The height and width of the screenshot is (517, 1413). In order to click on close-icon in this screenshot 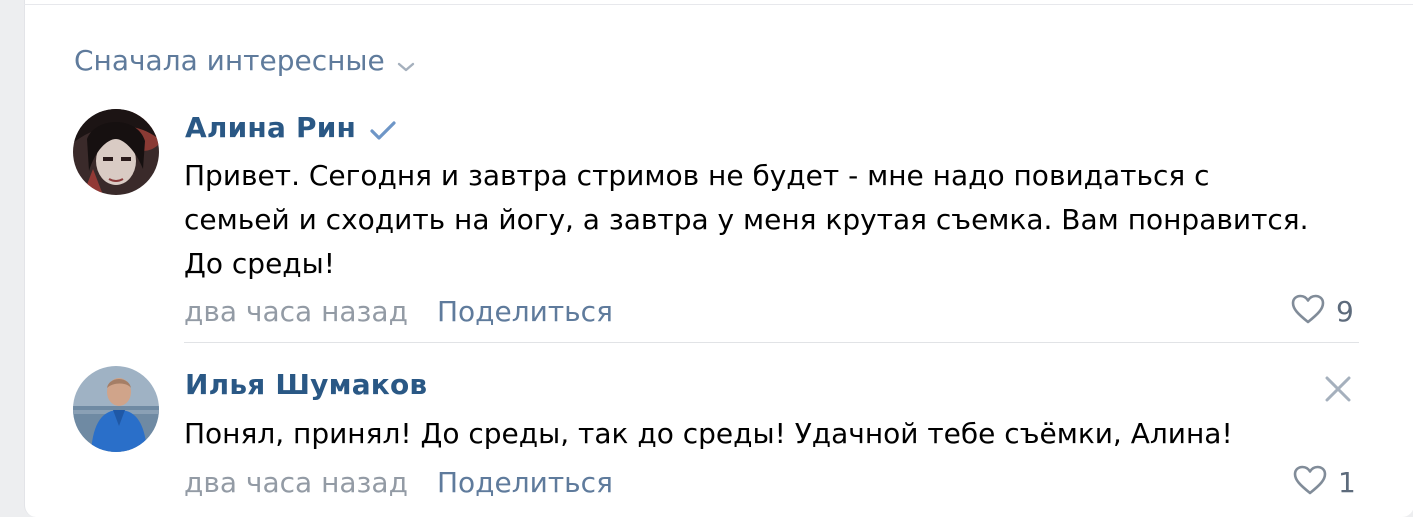, I will do `click(1338, 391)`.